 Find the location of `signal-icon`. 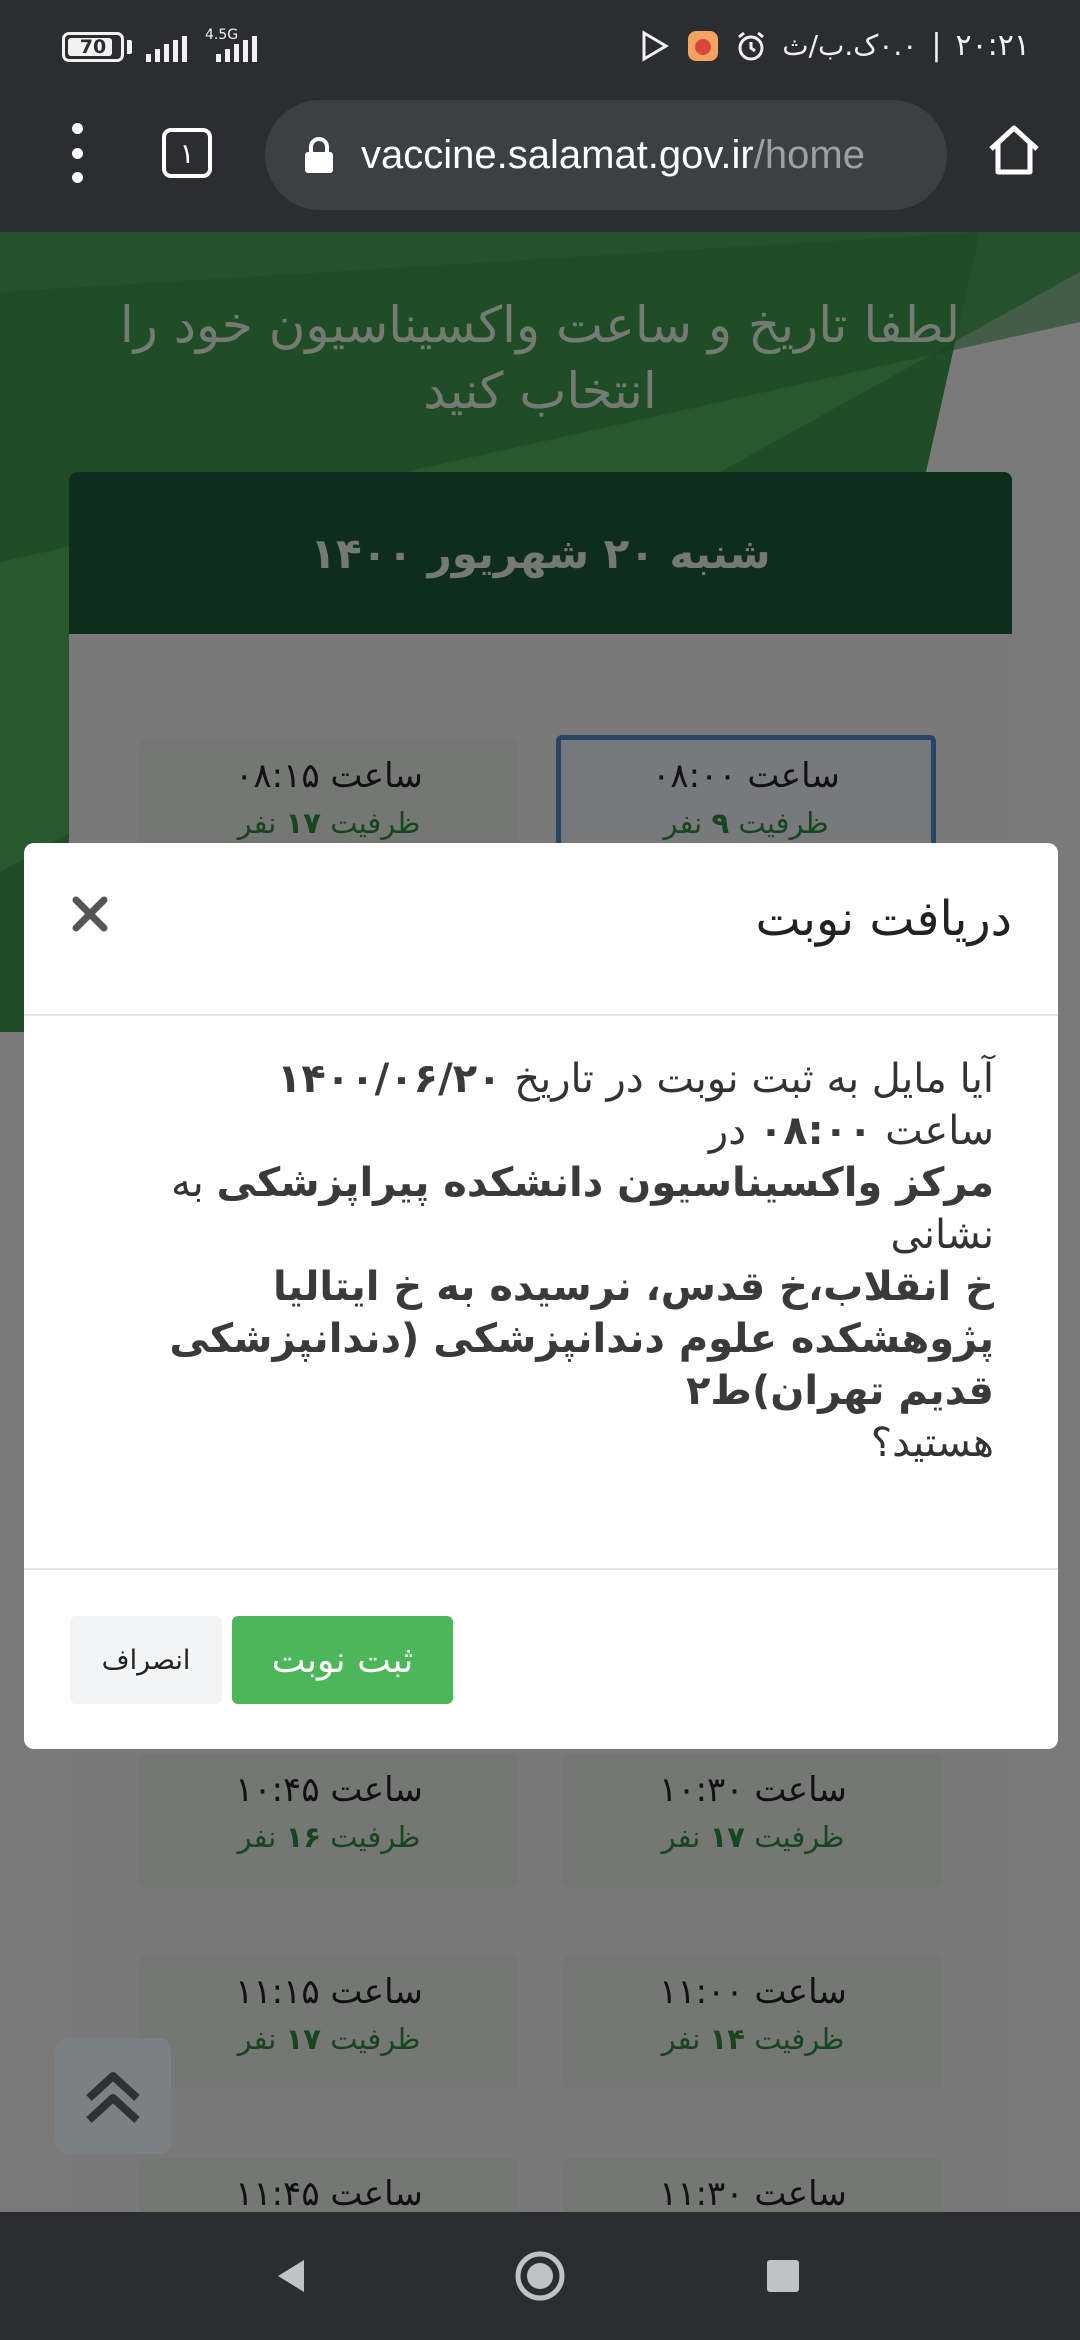

signal-icon is located at coordinates (166, 49).